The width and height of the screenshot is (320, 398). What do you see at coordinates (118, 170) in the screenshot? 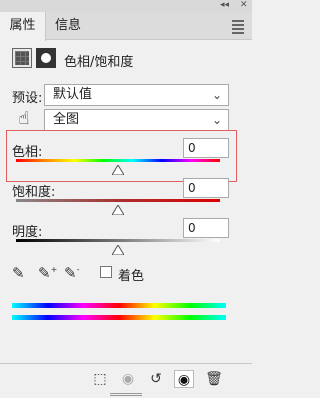
I see `hue-slider-thumb` at bounding box center [118, 170].